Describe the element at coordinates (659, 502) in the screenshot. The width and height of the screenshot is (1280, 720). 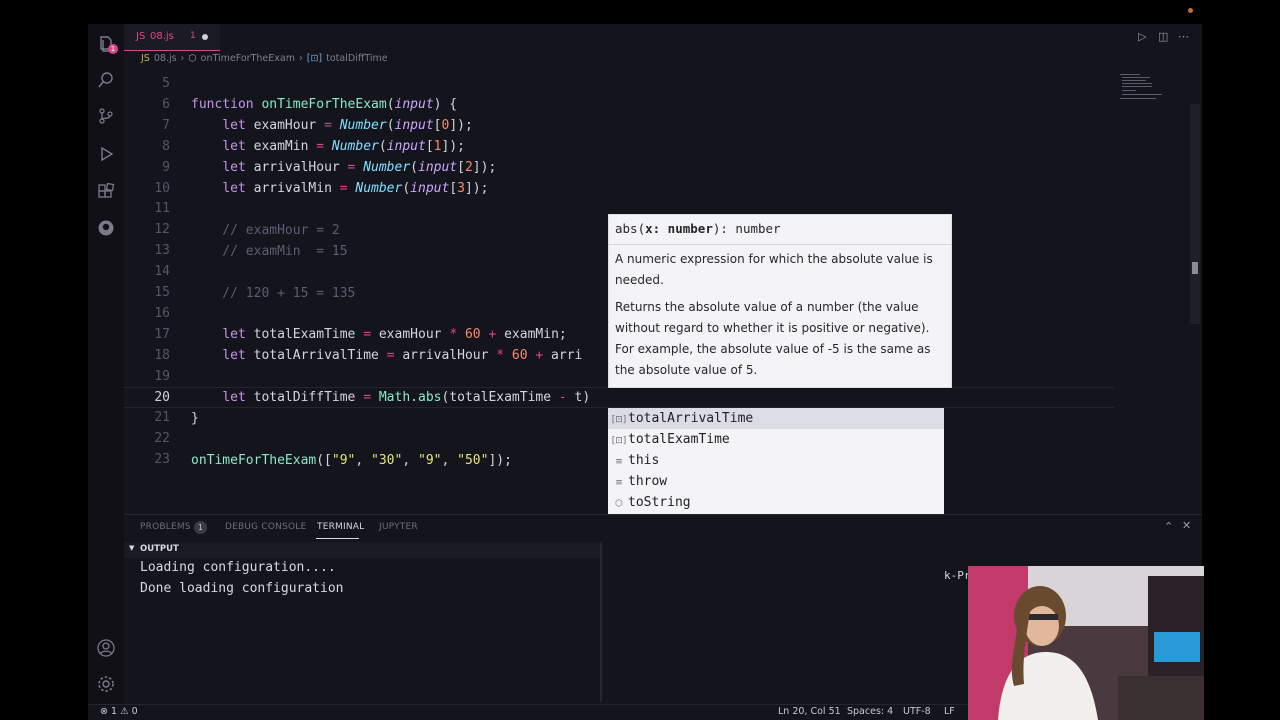
I see `suggest-item: toString` at that location.